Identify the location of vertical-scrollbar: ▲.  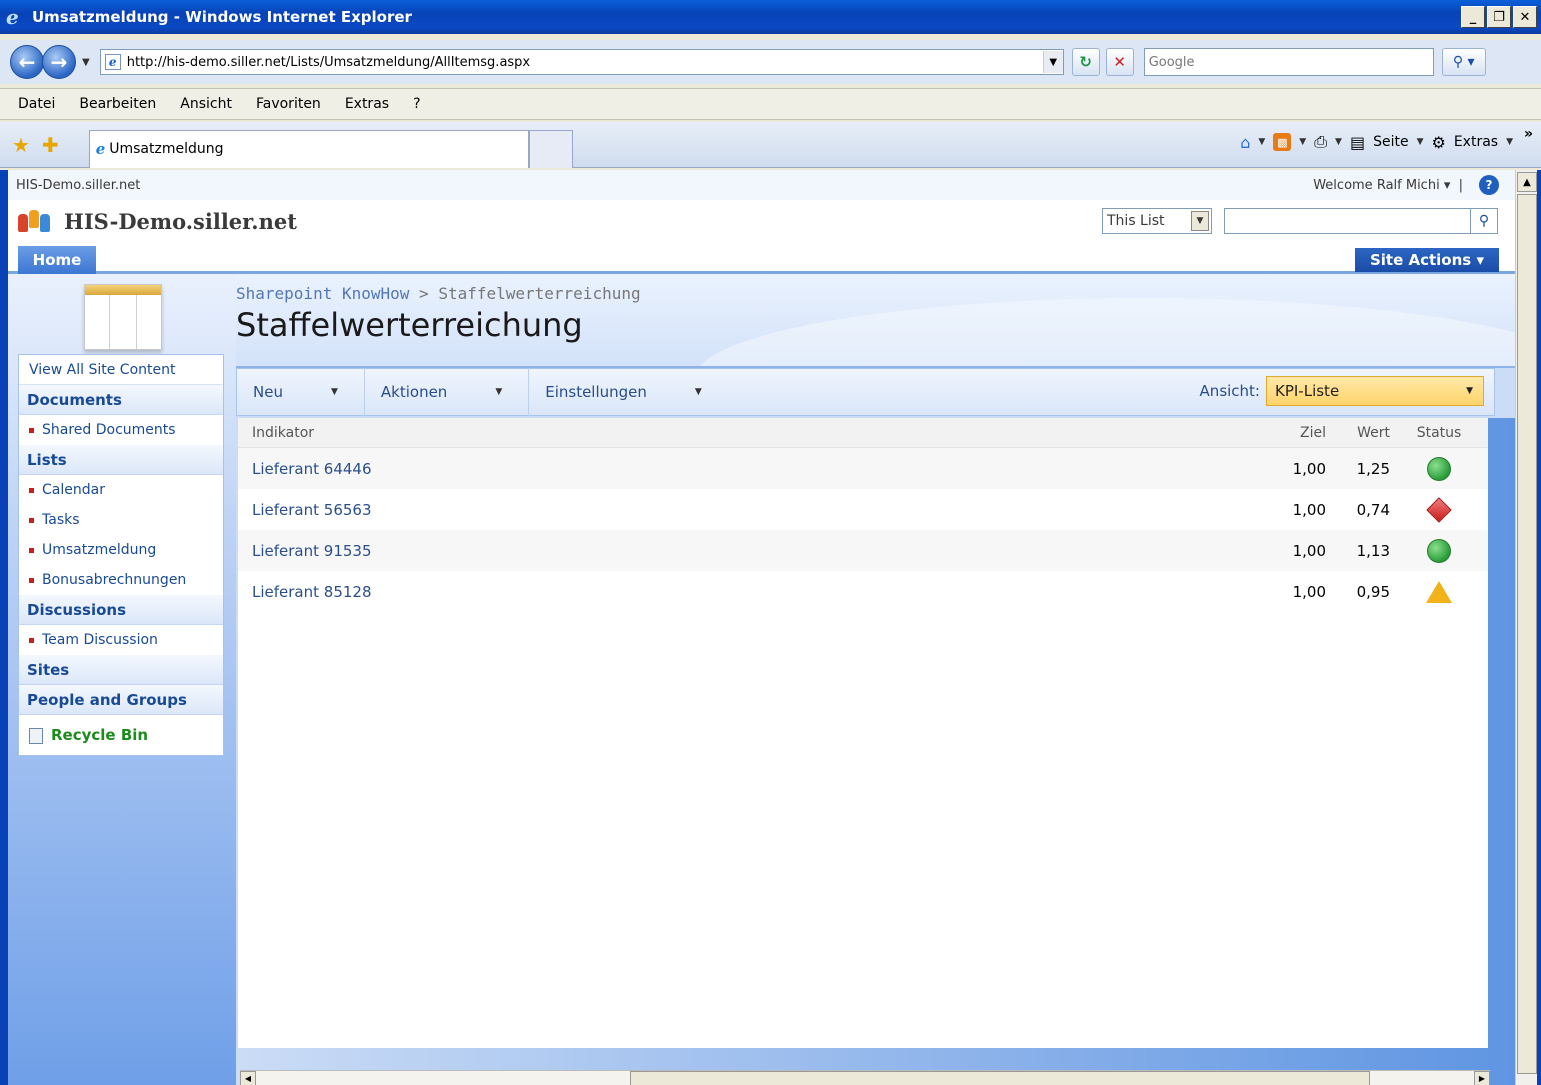
(1526, 627).